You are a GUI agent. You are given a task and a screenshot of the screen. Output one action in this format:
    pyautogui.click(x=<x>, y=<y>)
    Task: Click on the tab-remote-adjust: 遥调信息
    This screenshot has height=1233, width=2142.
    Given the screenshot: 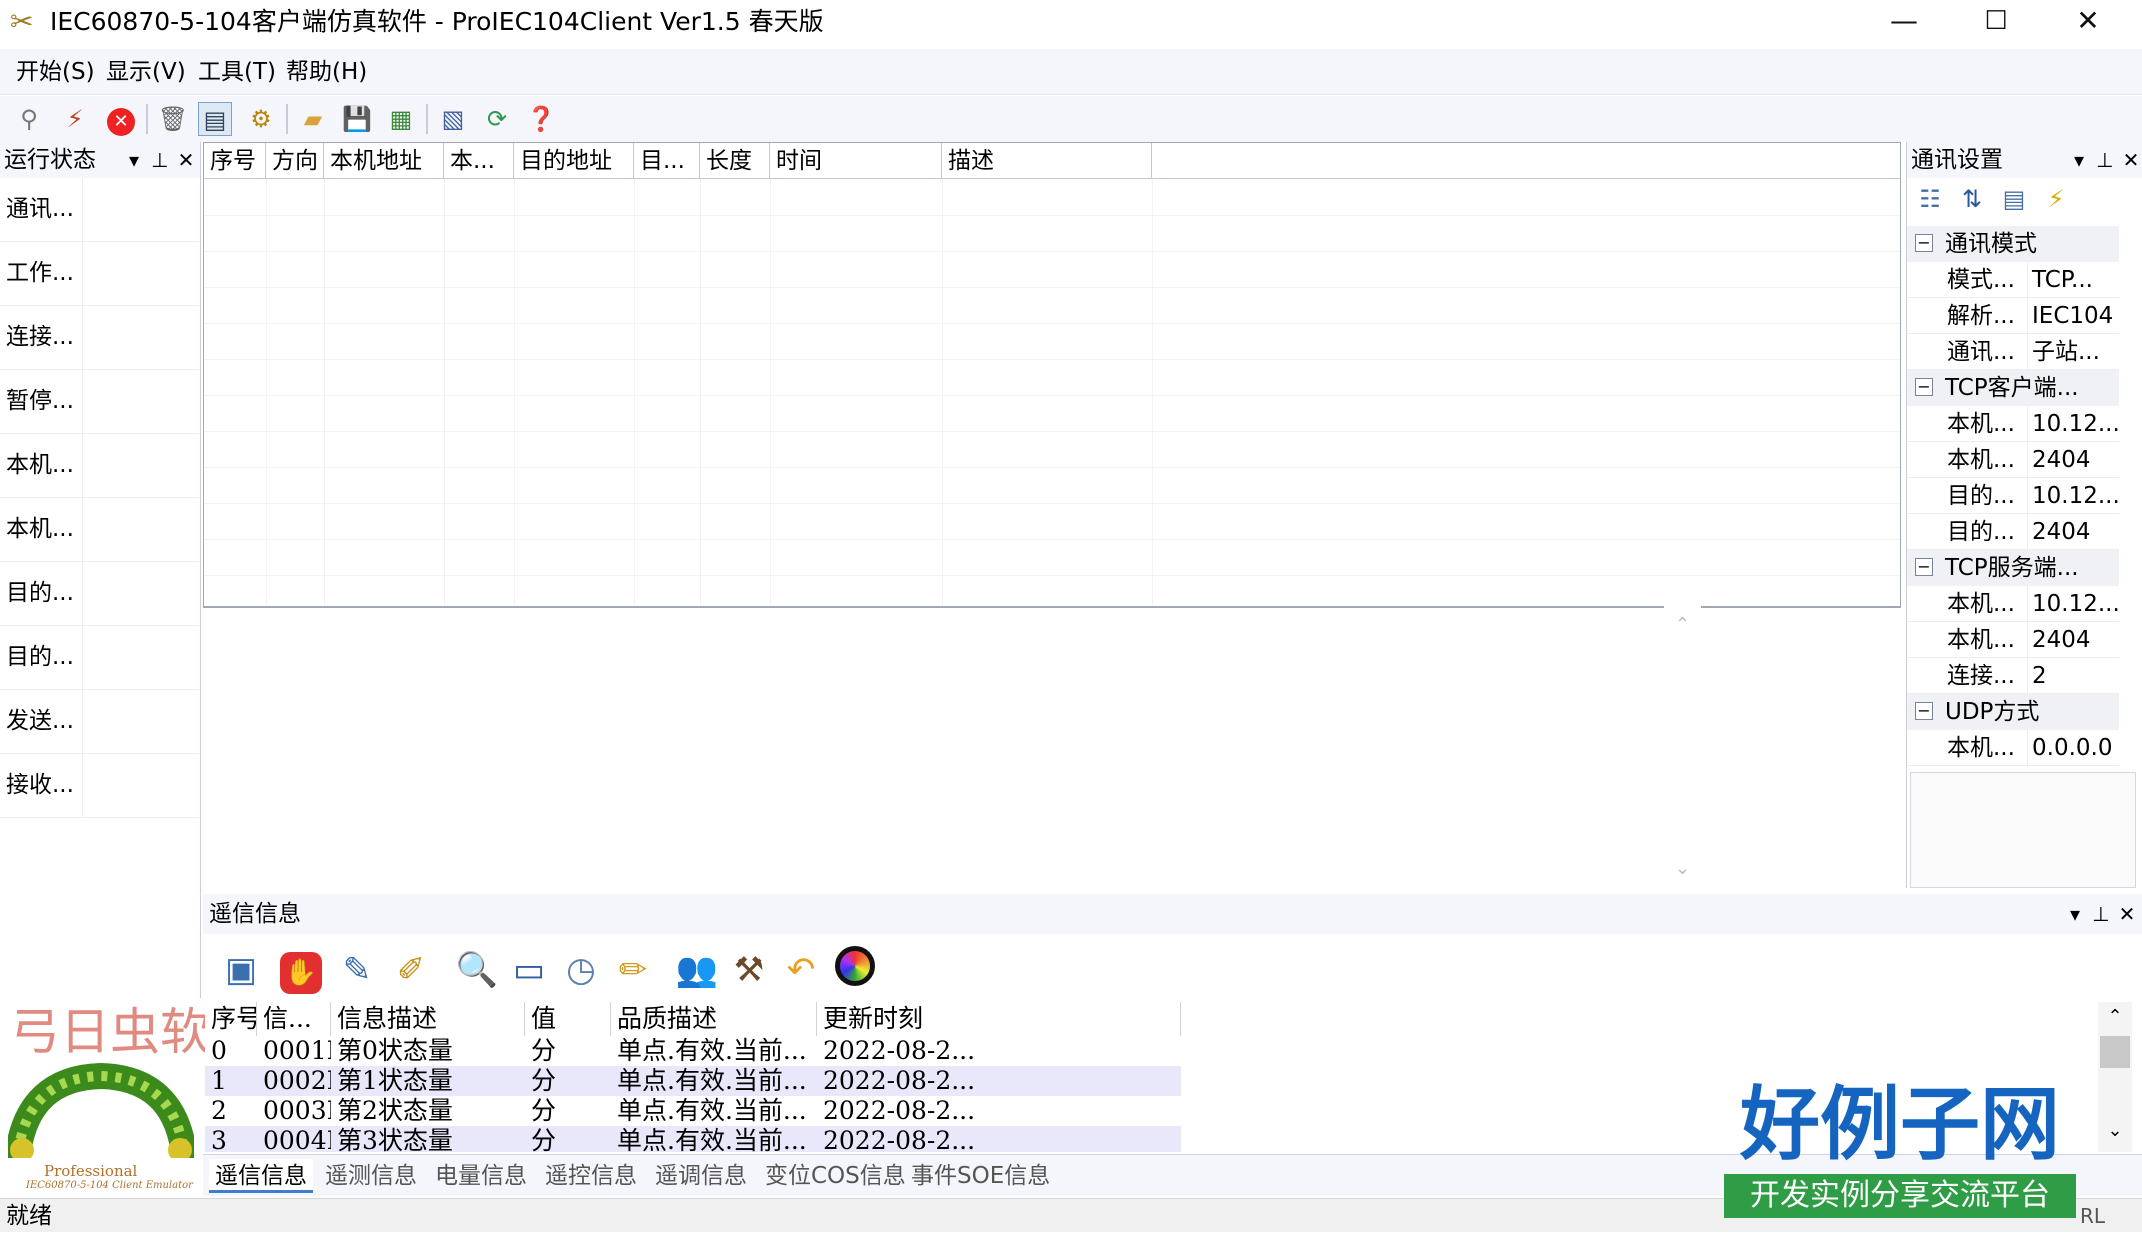 What is the action you would take?
    pyautogui.click(x=701, y=1176)
    